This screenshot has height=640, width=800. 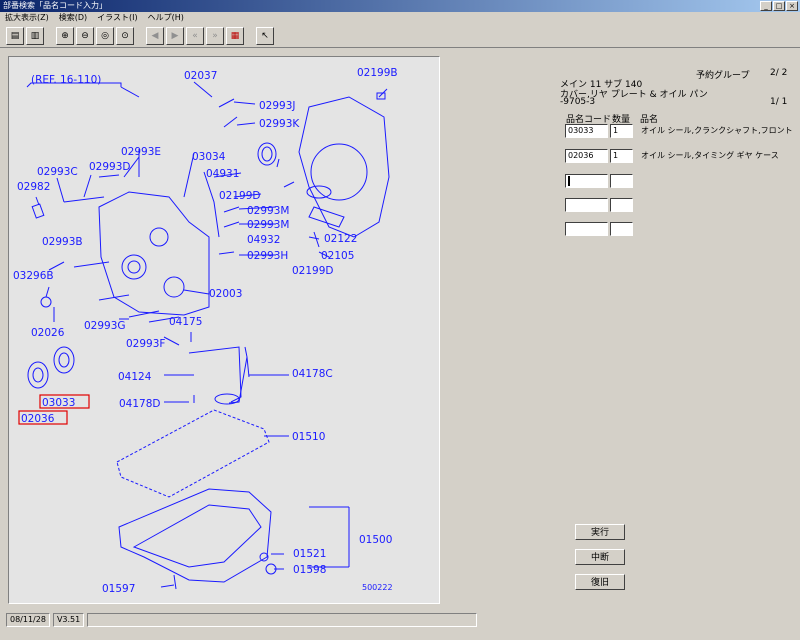 I want to click on prev-group-icon: «, so click(x=195, y=35).